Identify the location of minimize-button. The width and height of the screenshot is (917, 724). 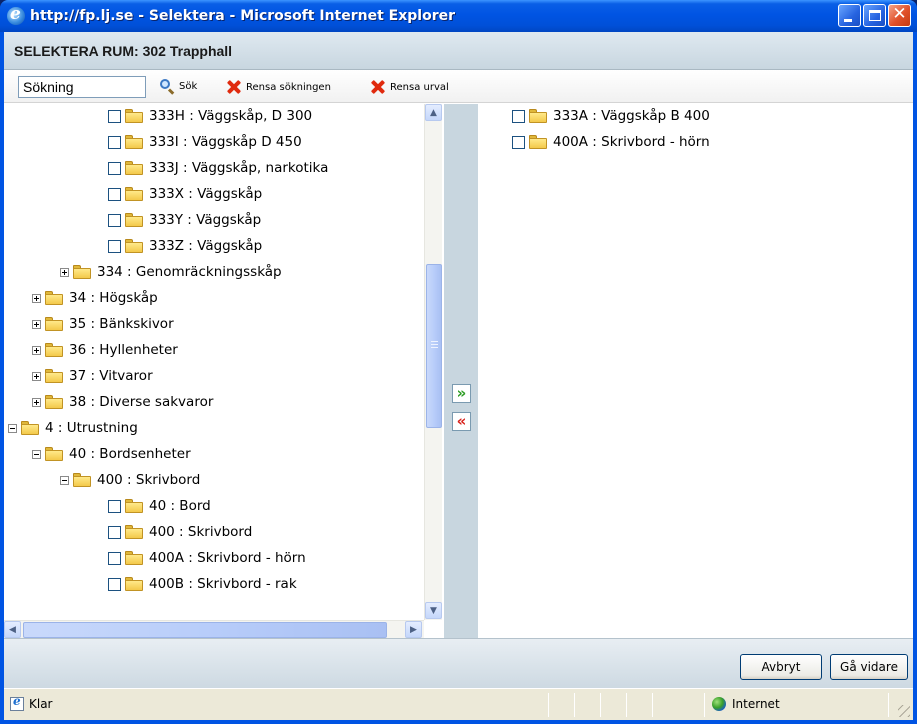
(849, 15).